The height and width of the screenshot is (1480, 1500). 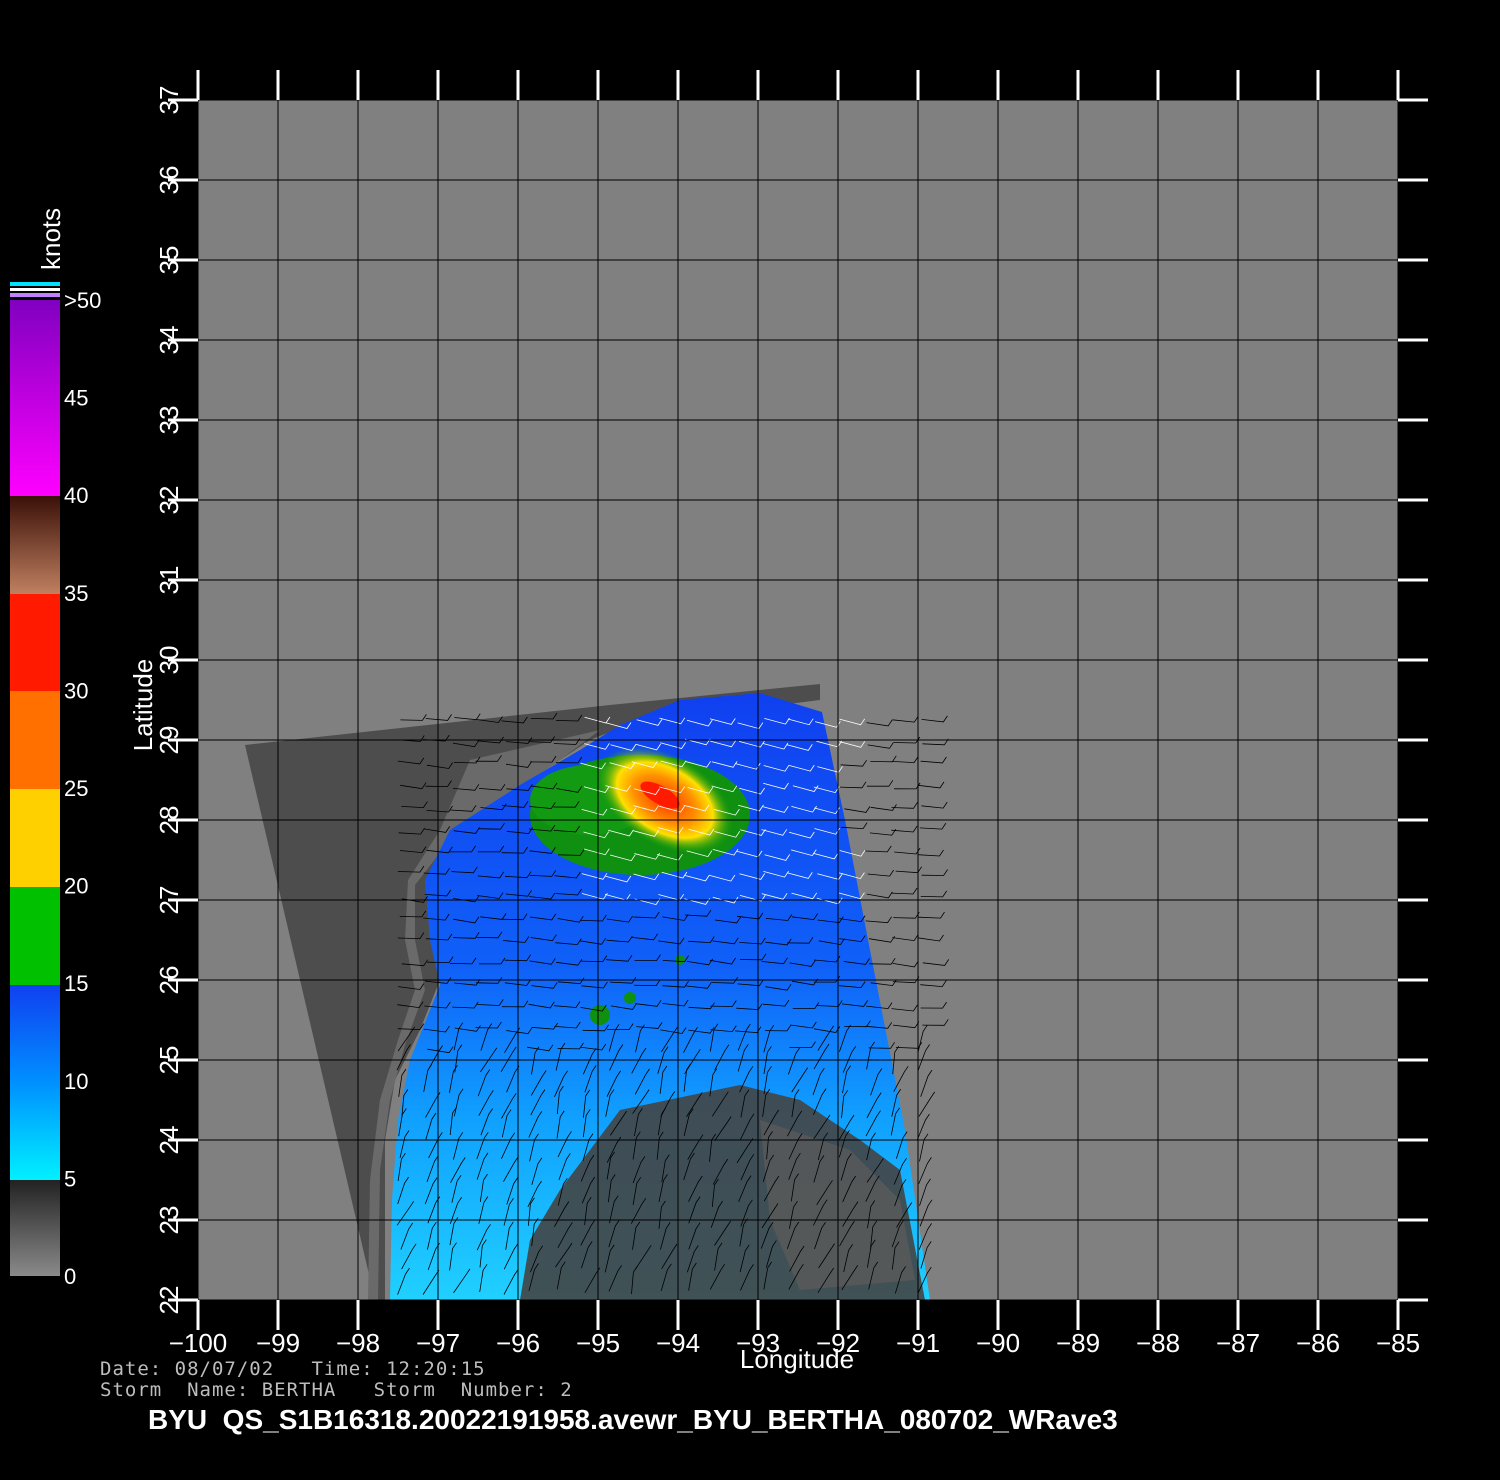 I want to click on lat-tick-label: 29, so click(x=169, y=740).